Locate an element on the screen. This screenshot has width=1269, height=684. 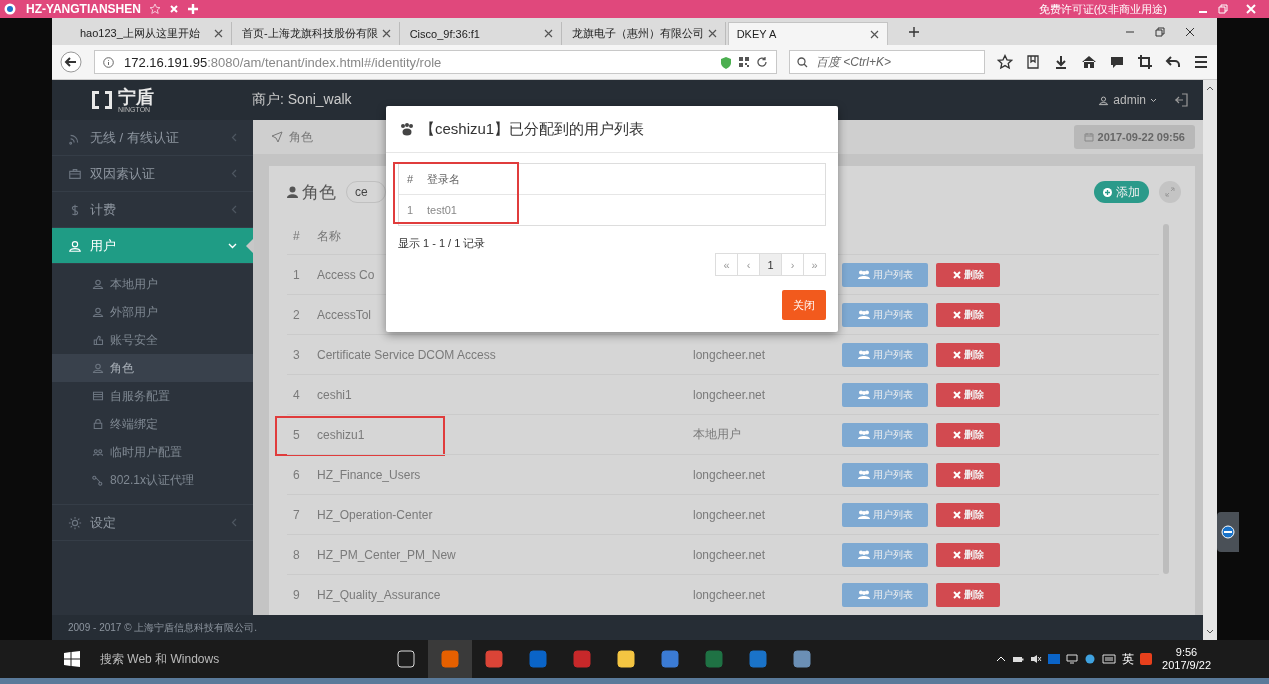
star-icon is located at coordinates (1005, 62).